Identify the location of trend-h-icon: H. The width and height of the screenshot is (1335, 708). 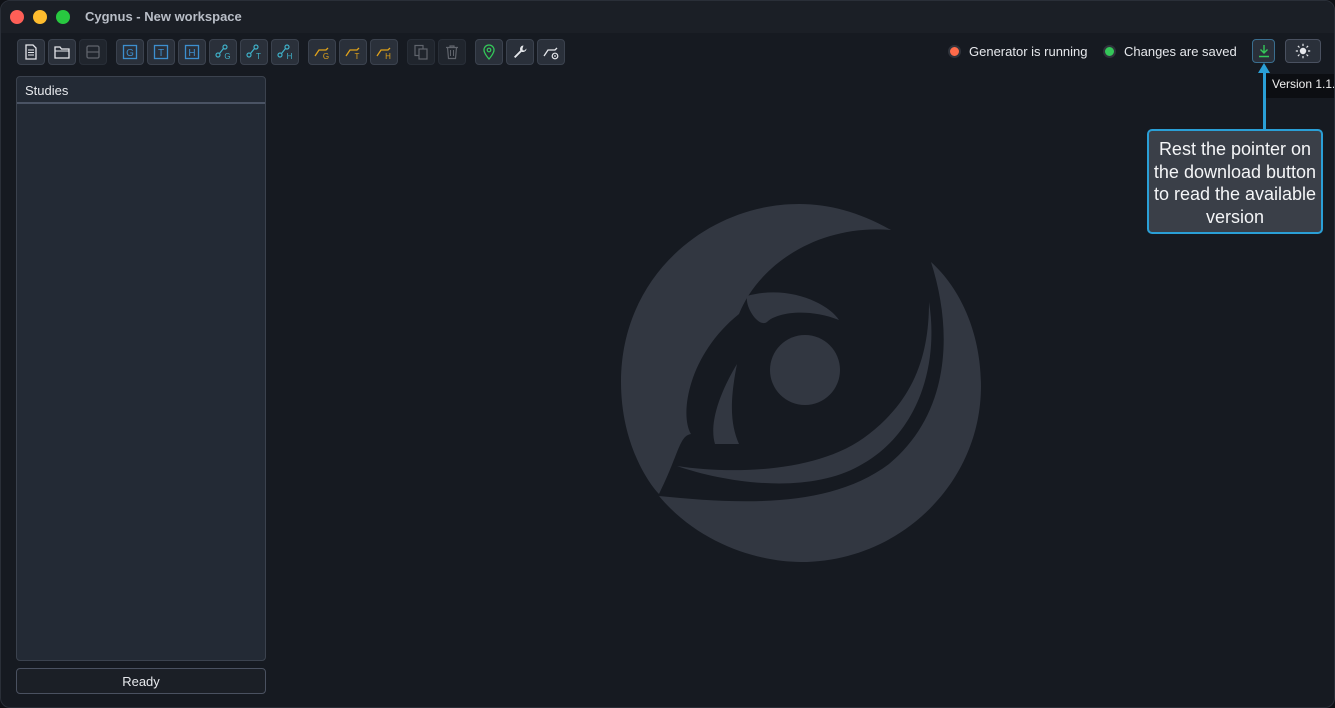
(383, 54).